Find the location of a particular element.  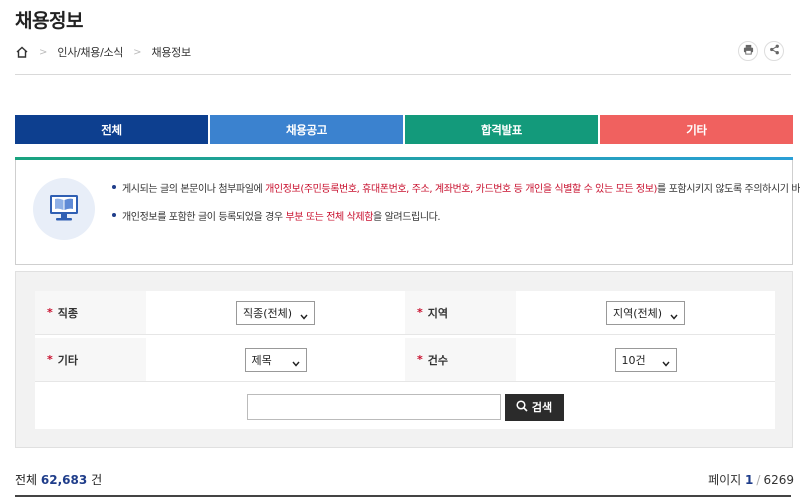

region-field-cell: 지역(전체) is located at coordinates (645, 312).